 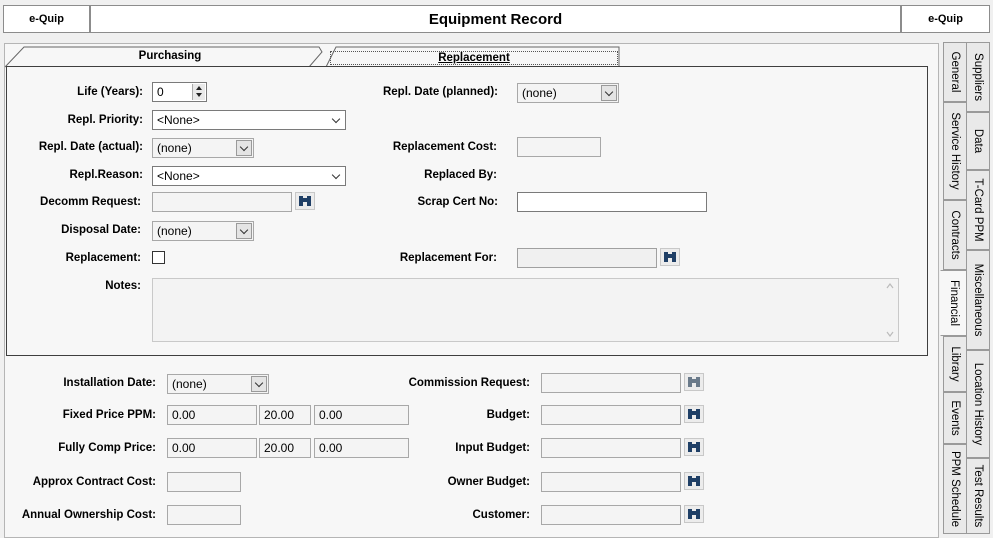 What do you see at coordinates (218, 384) in the screenshot?
I see `installation-date-select: (none)` at bounding box center [218, 384].